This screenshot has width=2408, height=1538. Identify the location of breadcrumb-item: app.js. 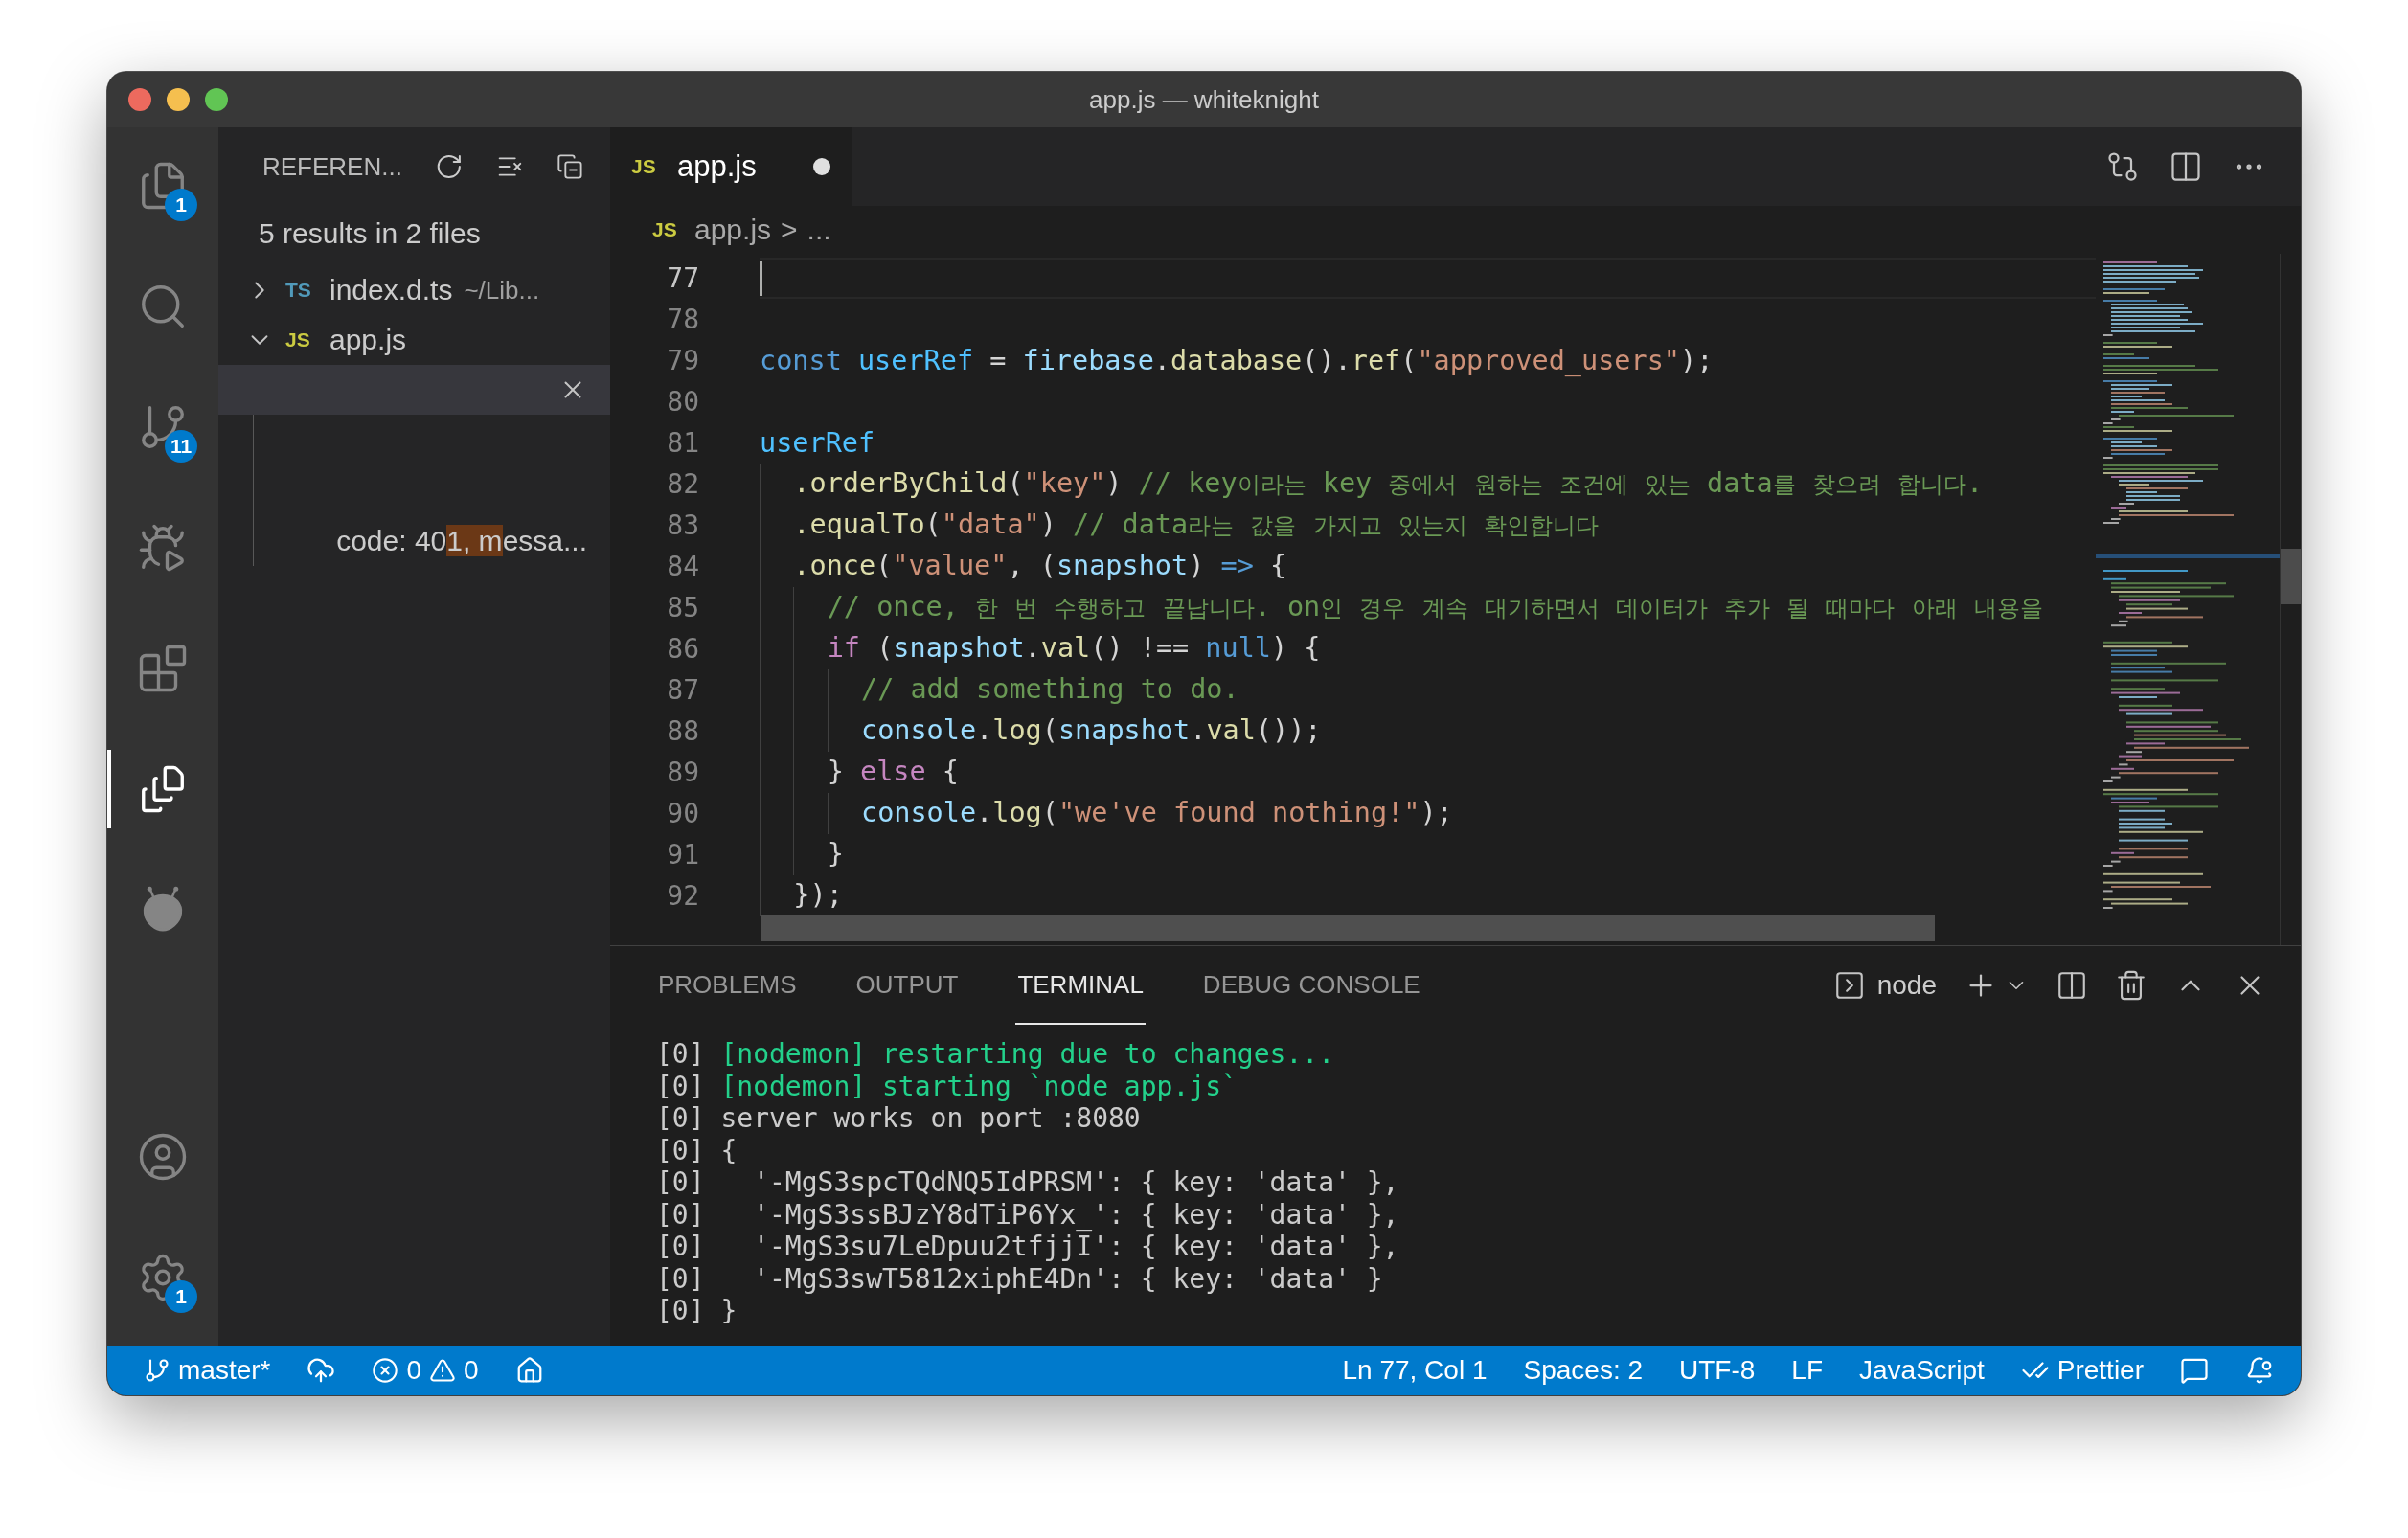
(733, 230).